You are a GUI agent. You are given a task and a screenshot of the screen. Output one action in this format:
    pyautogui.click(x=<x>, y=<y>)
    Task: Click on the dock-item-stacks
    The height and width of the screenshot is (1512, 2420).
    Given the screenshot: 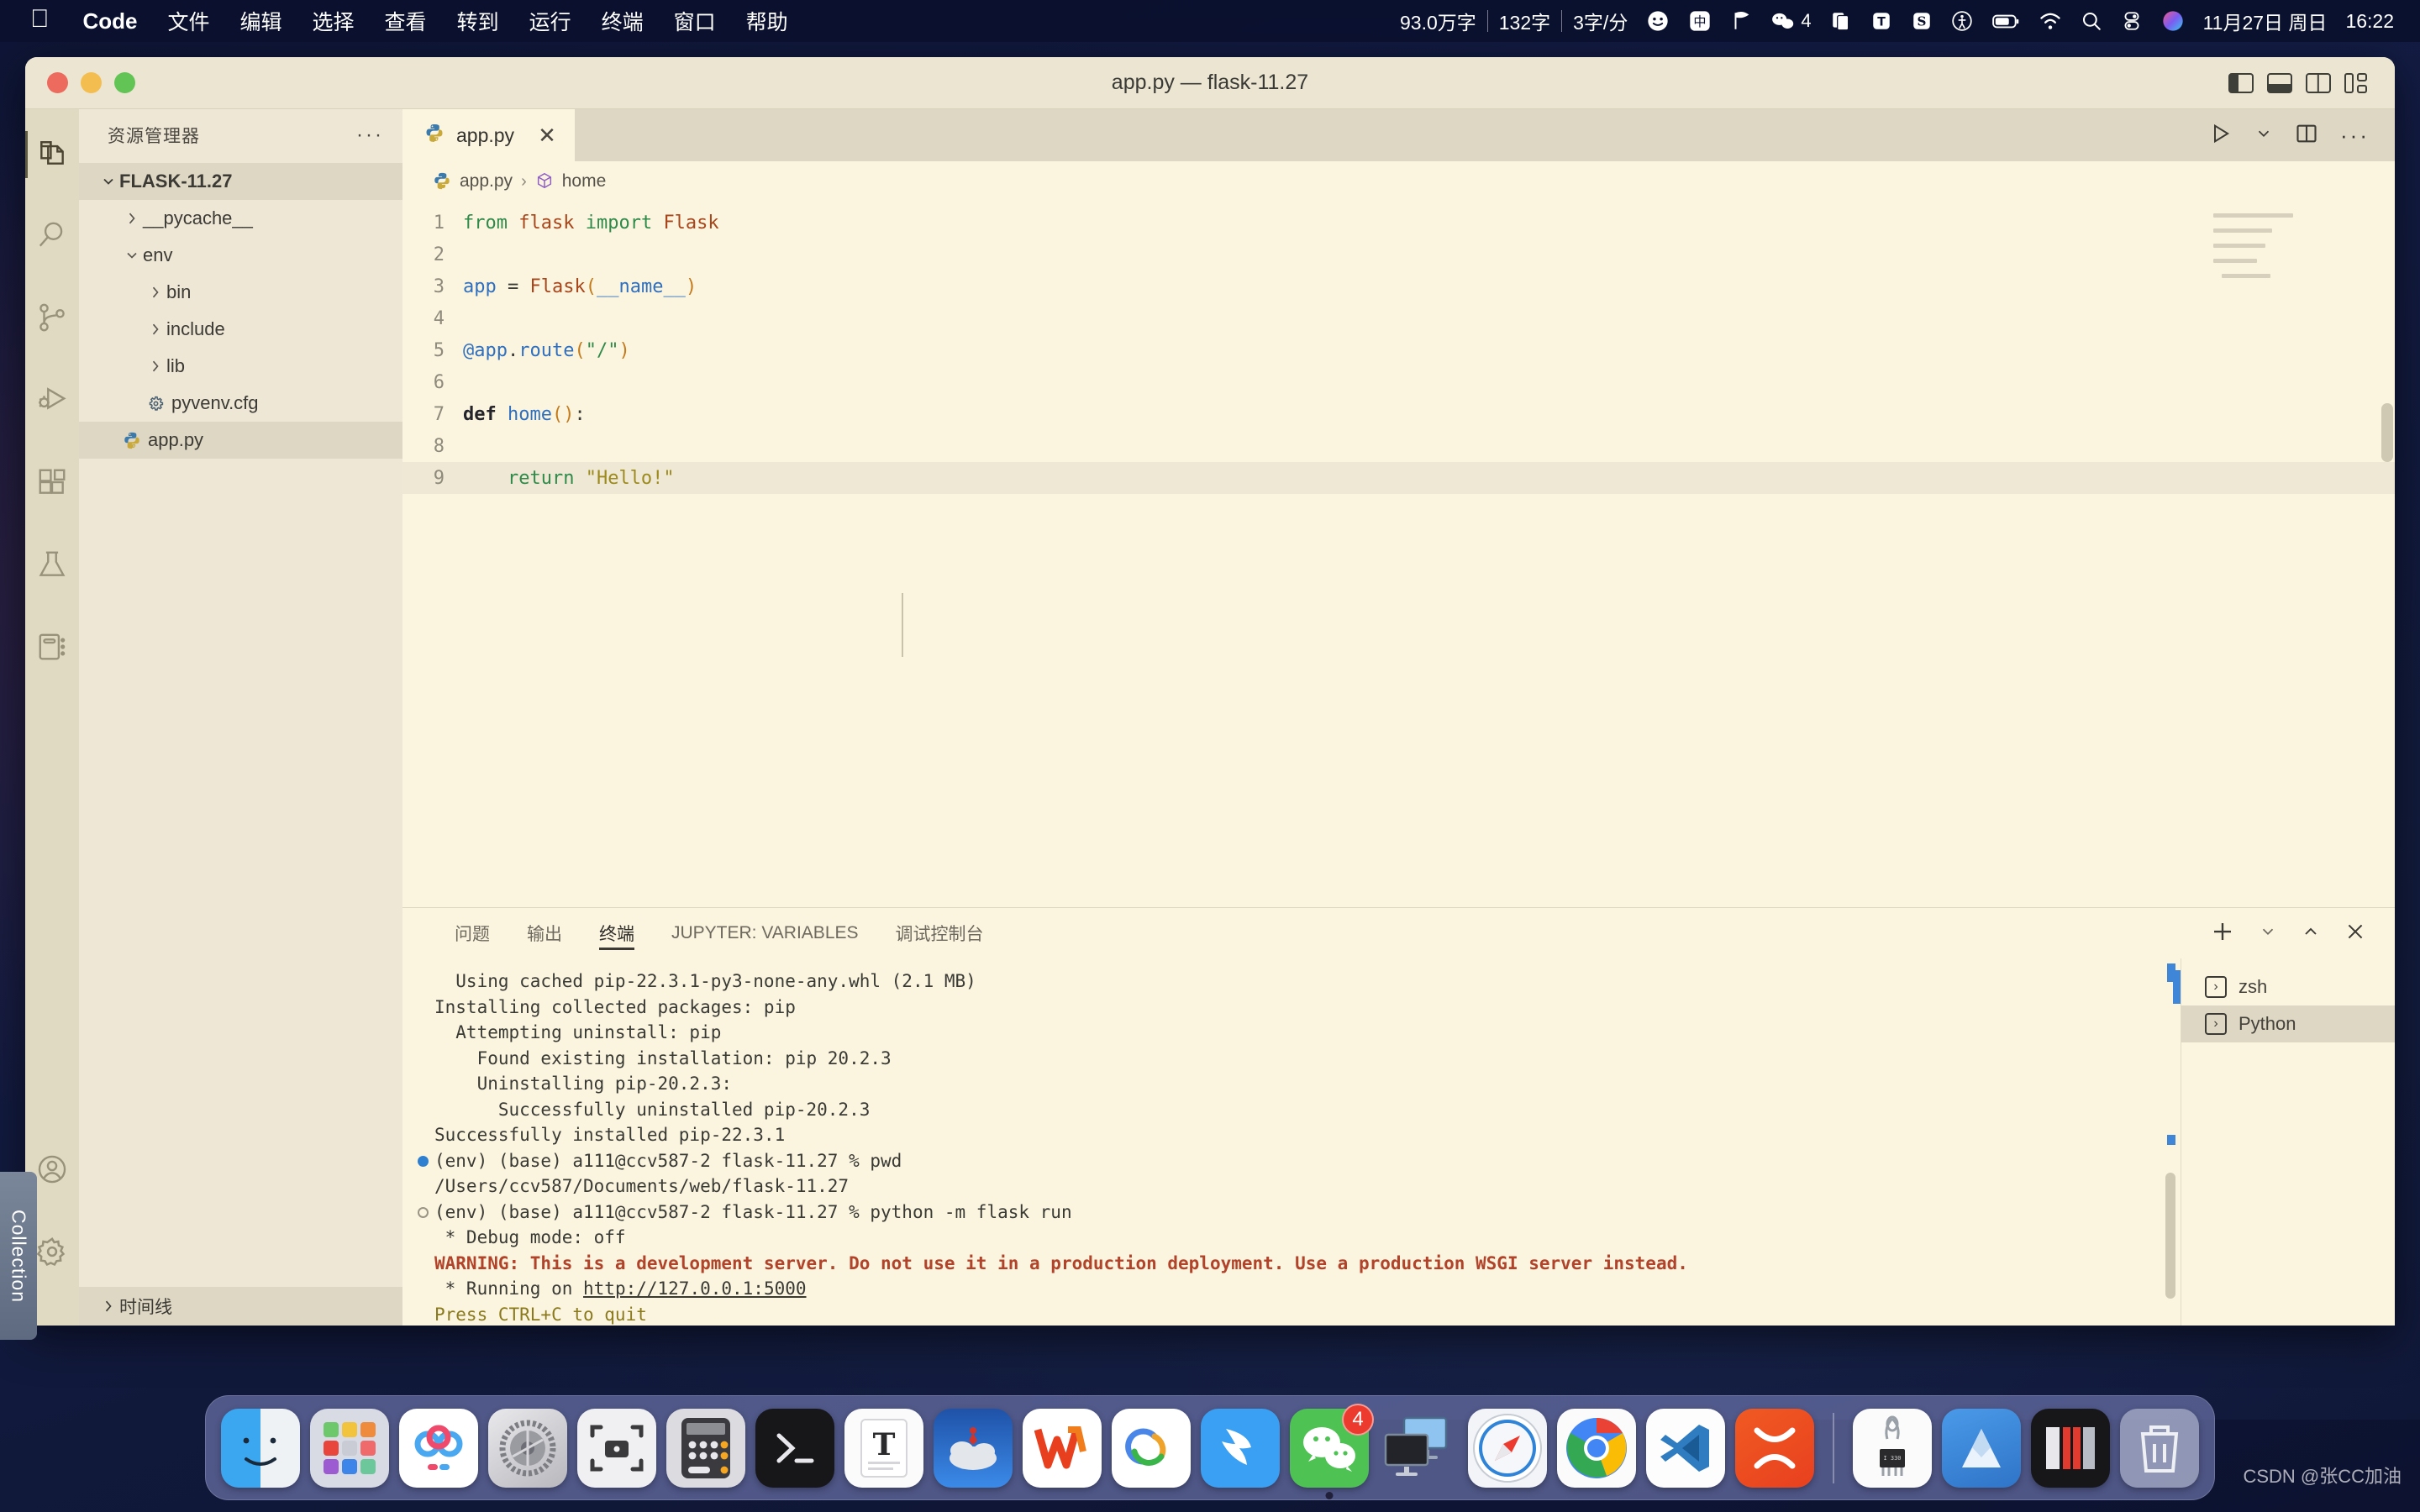 What is the action you would take?
    pyautogui.click(x=2070, y=1448)
    